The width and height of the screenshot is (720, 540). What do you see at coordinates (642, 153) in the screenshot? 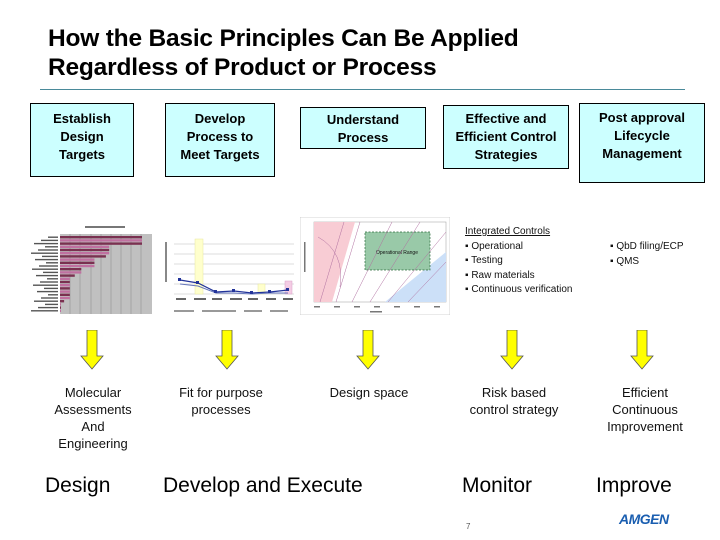
I see `stage-line: Management` at bounding box center [642, 153].